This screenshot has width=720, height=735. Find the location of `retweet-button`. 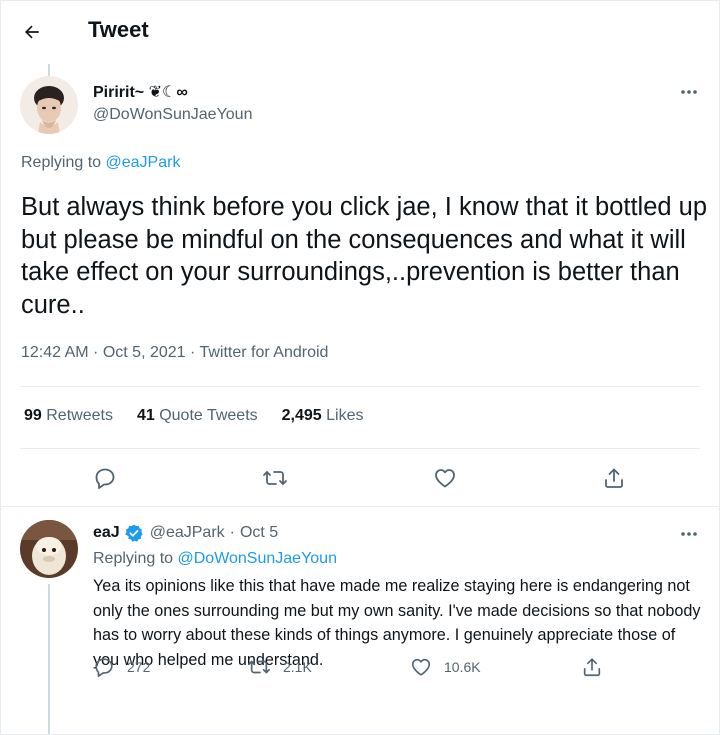

retweet-button is located at coordinates (275, 478).